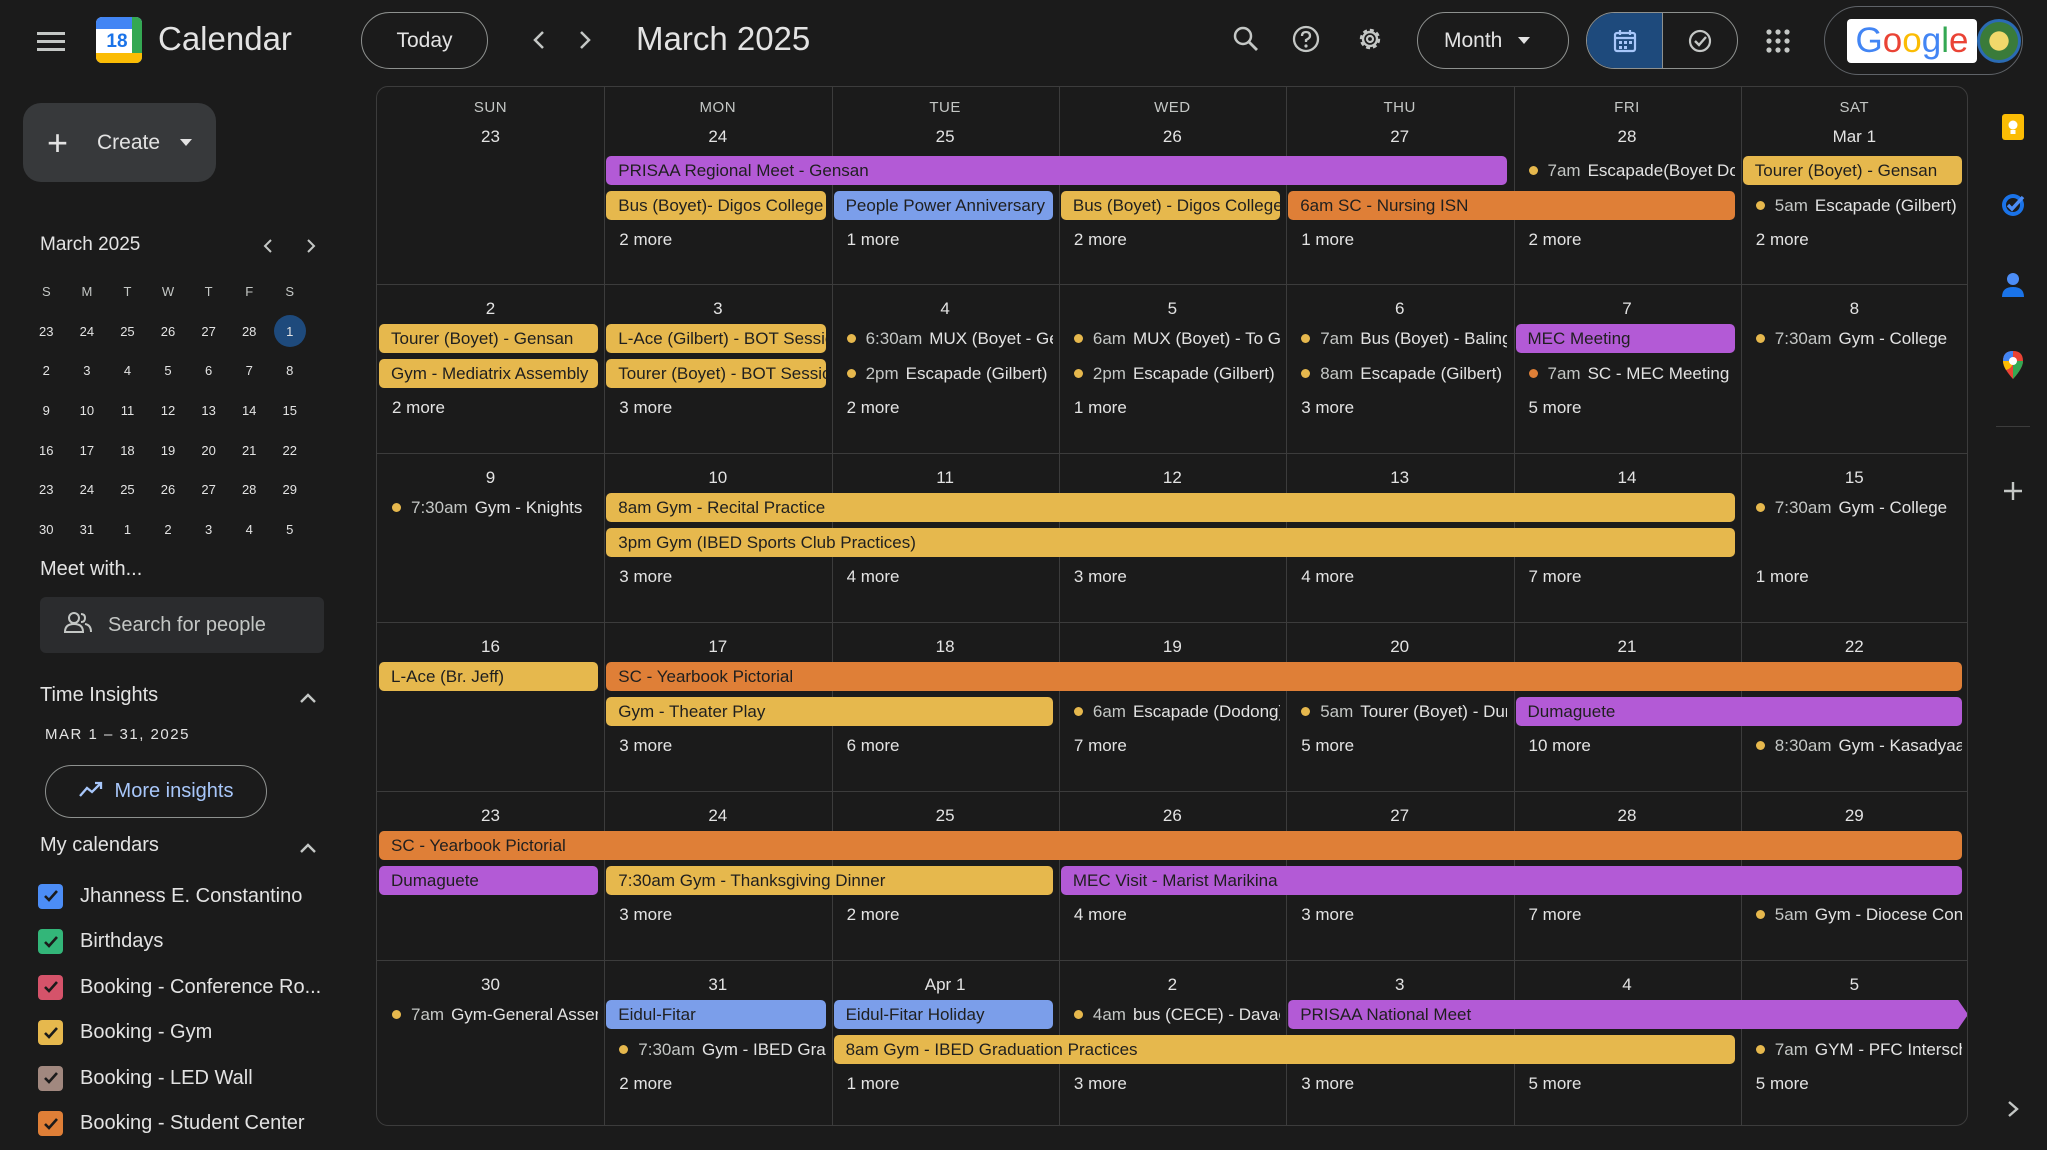  What do you see at coordinates (1284, 1049) in the screenshot?
I see `event-chip: 8am Gym - IBED Graduation Practices` at bounding box center [1284, 1049].